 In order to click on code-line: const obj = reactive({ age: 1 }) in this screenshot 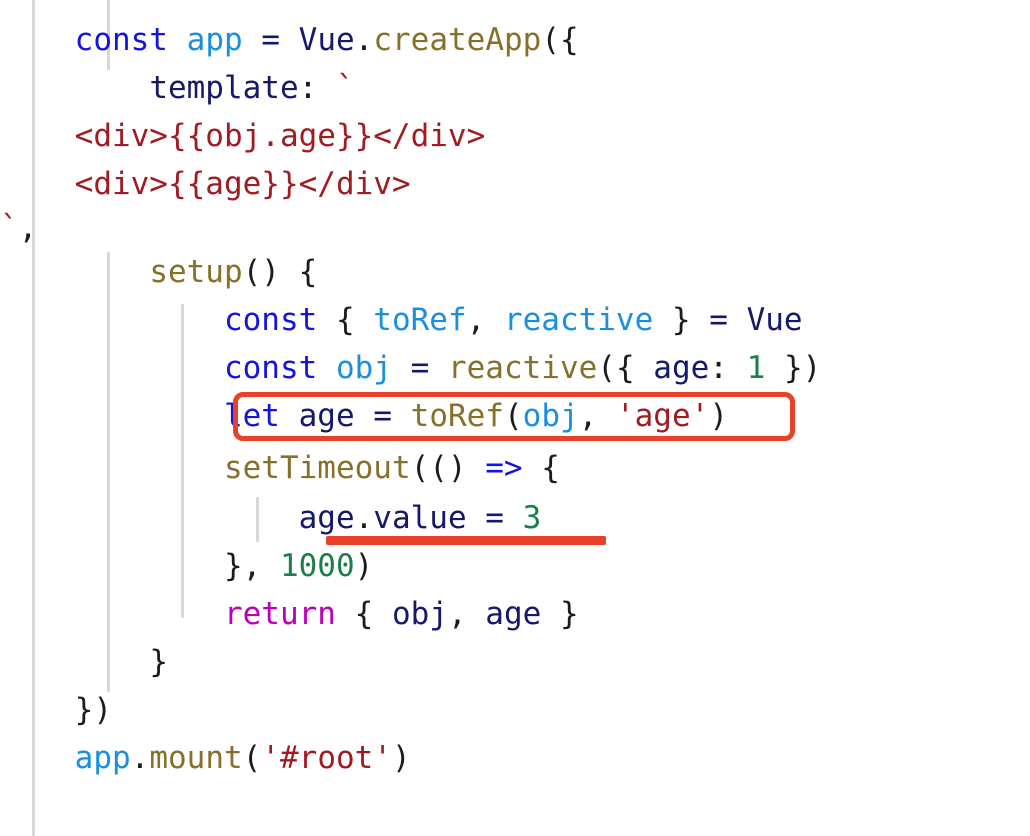, I will do `click(410, 368)`.